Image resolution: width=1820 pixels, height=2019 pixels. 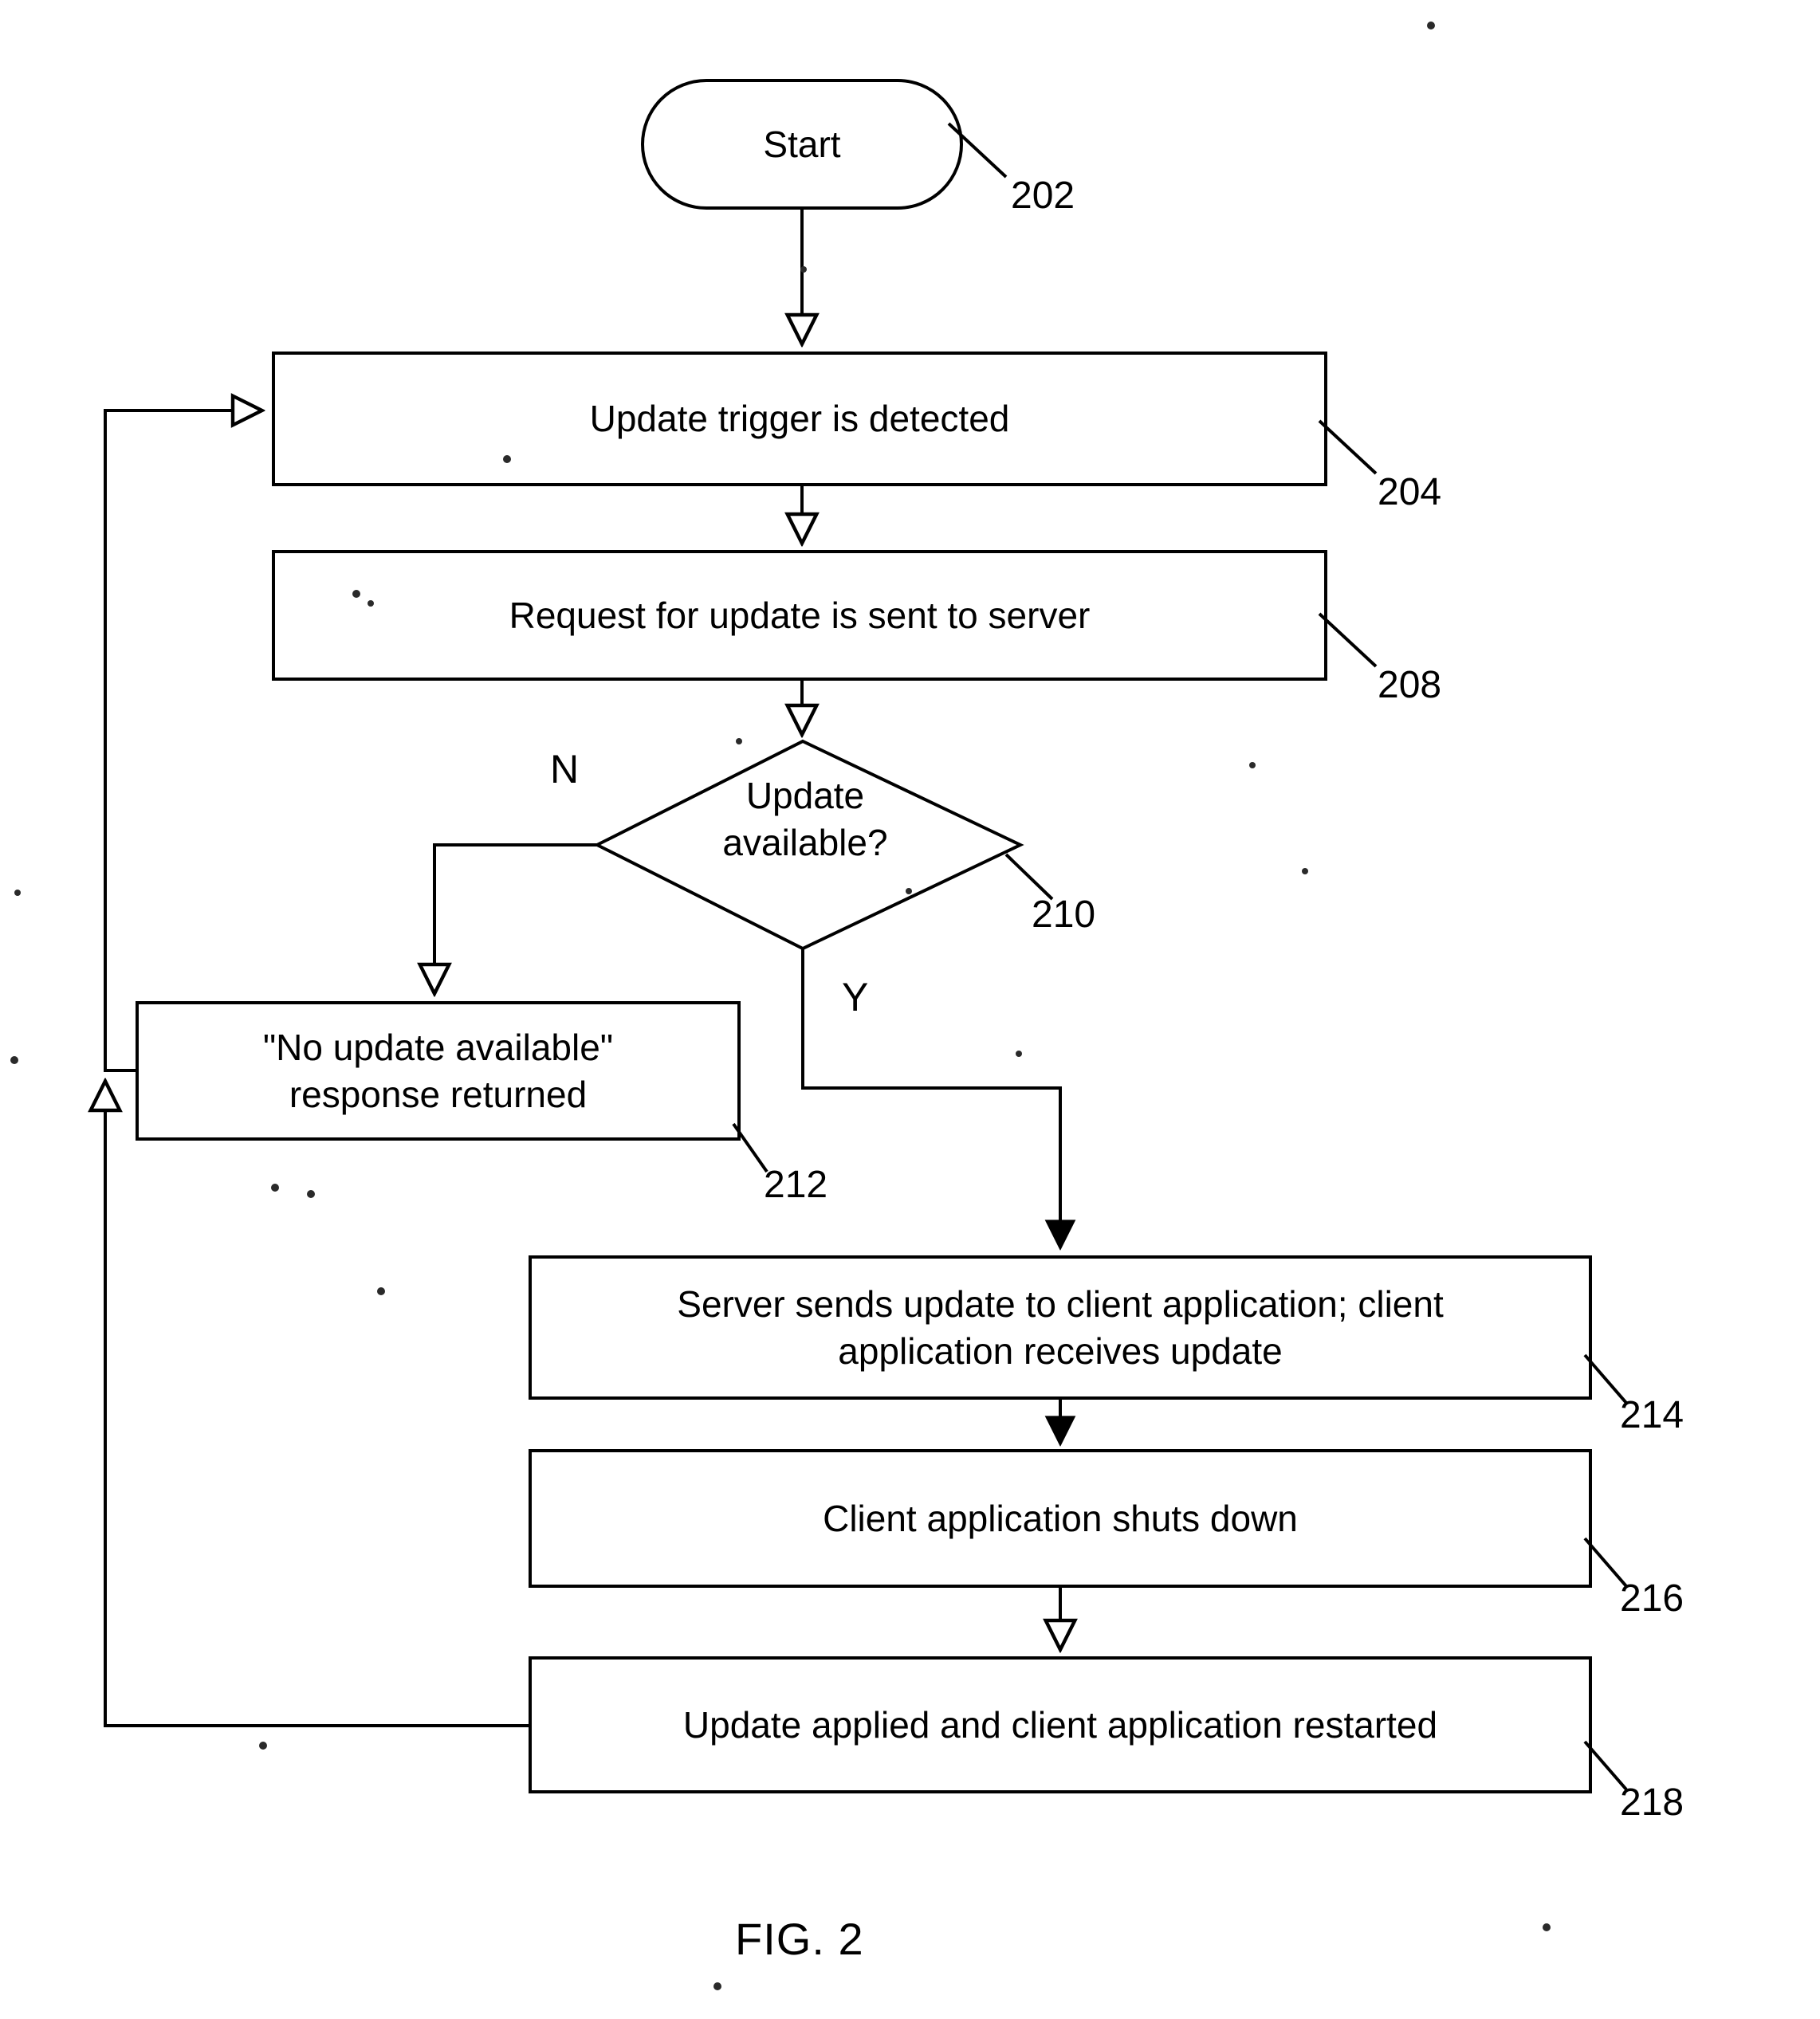 What do you see at coordinates (515, 917) in the screenshot?
I see `edge-210-212-no` at bounding box center [515, 917].